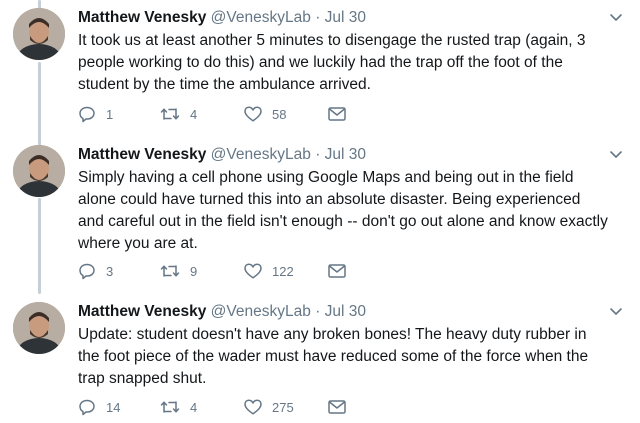 The width and height of the screenshot is (640, 423). What do you see at coordinates (279, 114) in the screenshot?
I see `like-count: 58` at bounding box center [279, 114].